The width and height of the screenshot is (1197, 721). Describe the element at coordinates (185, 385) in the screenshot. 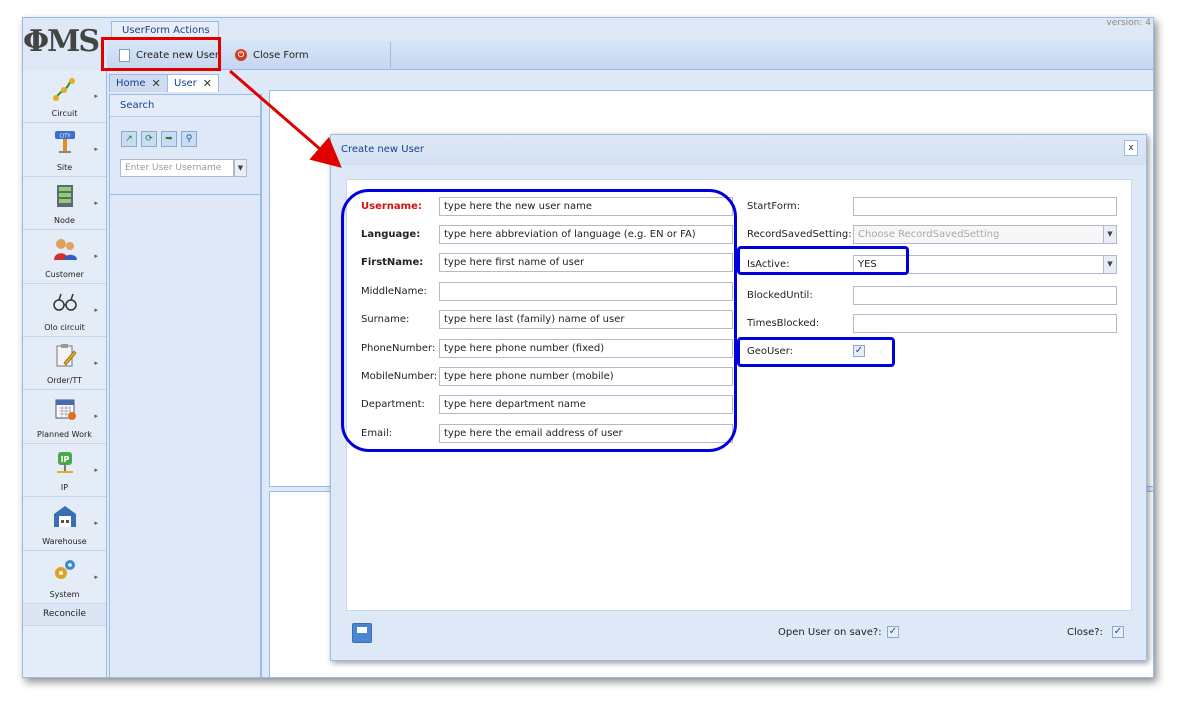

I see `search-panel: Search` at that location.